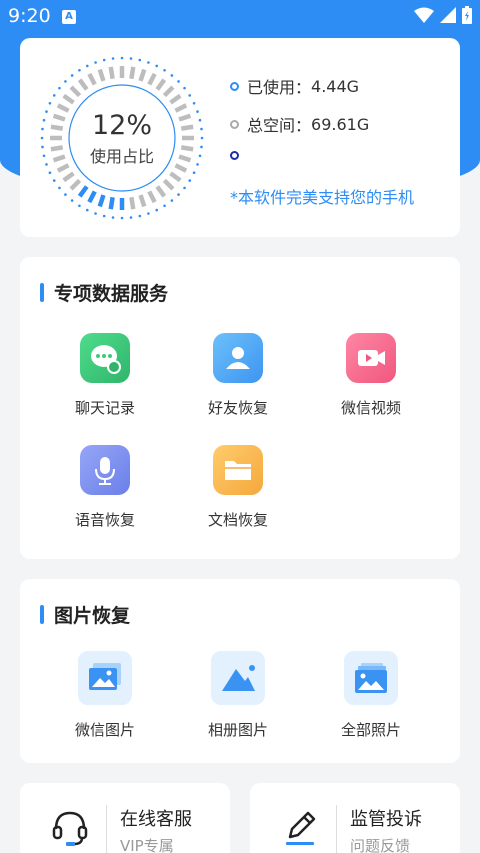 The height and width of the screenshot is (853, 480). I want to click on service-video: 微信视频, so click(371, 375).